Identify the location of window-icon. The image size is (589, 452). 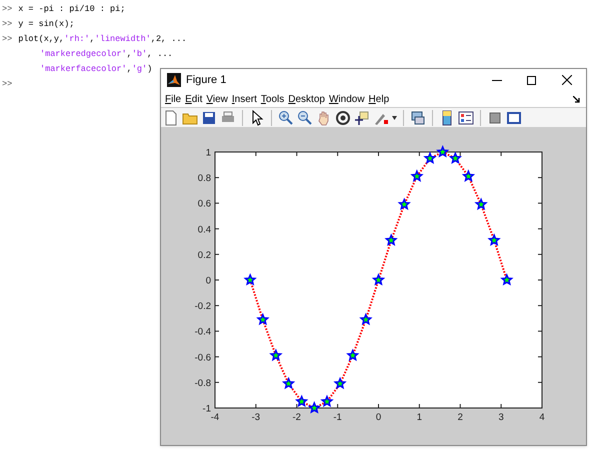
(514, 118).